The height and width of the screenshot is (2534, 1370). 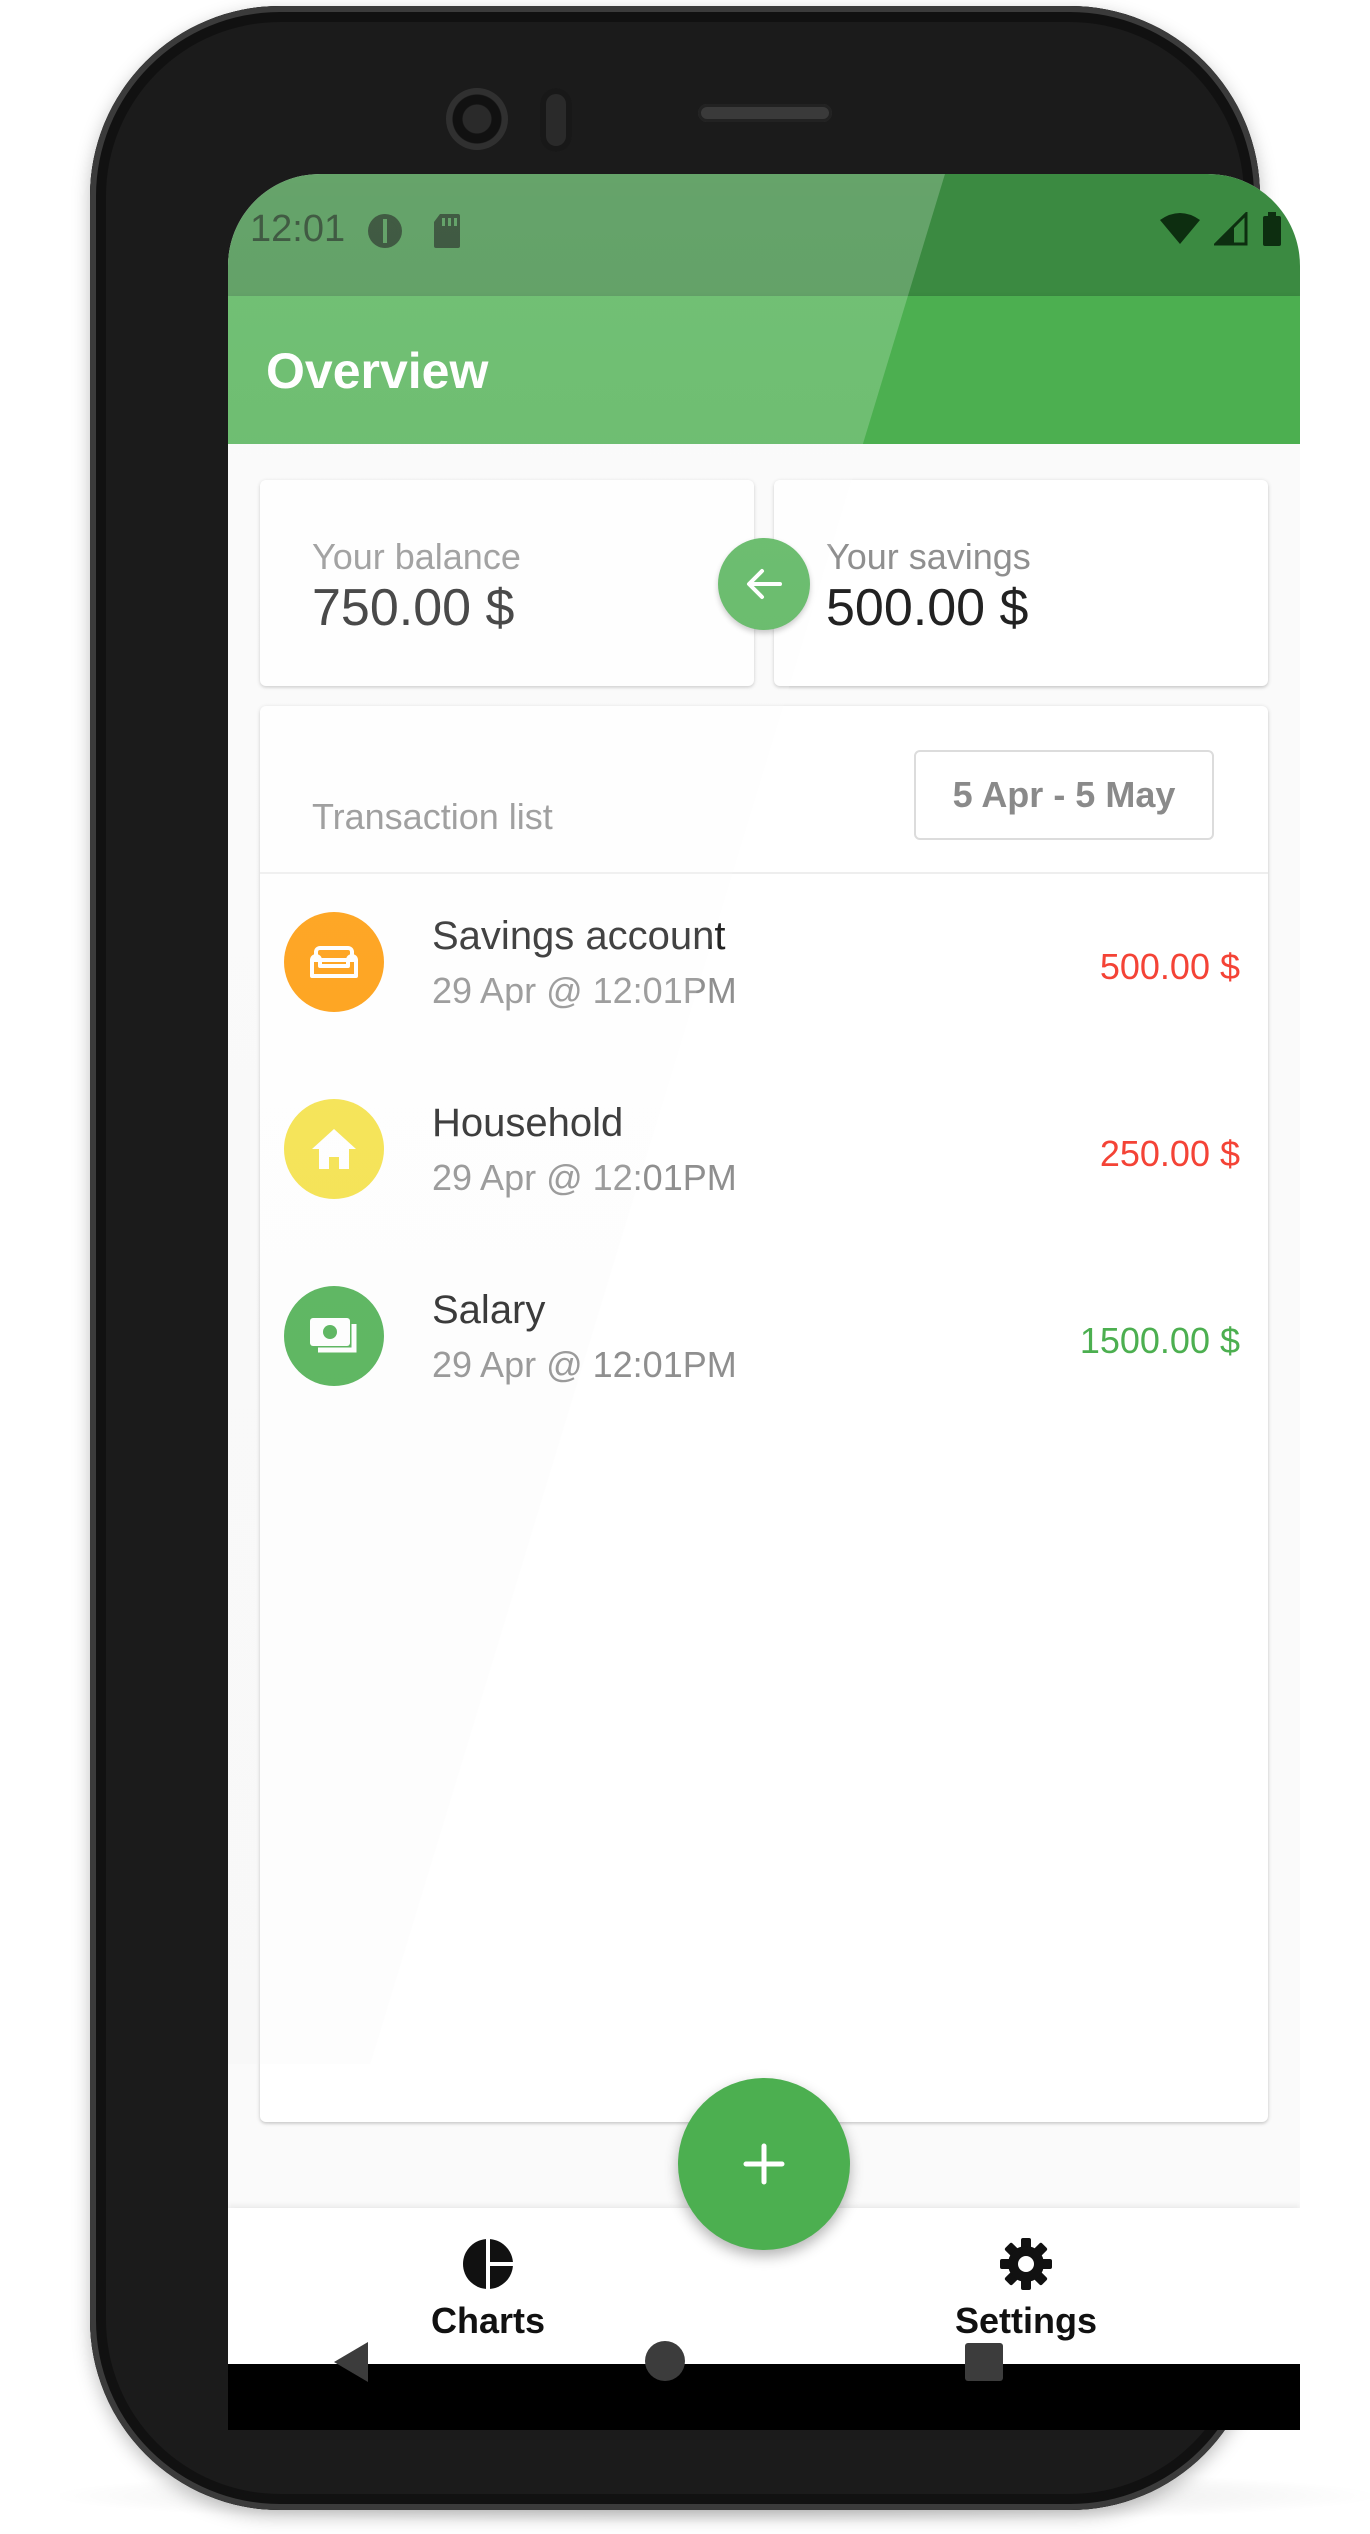 What do you see at coordinates (413, 608) in the screenshot?
I see `balance-value: 750.00 $` at bounding box center [413, 608].